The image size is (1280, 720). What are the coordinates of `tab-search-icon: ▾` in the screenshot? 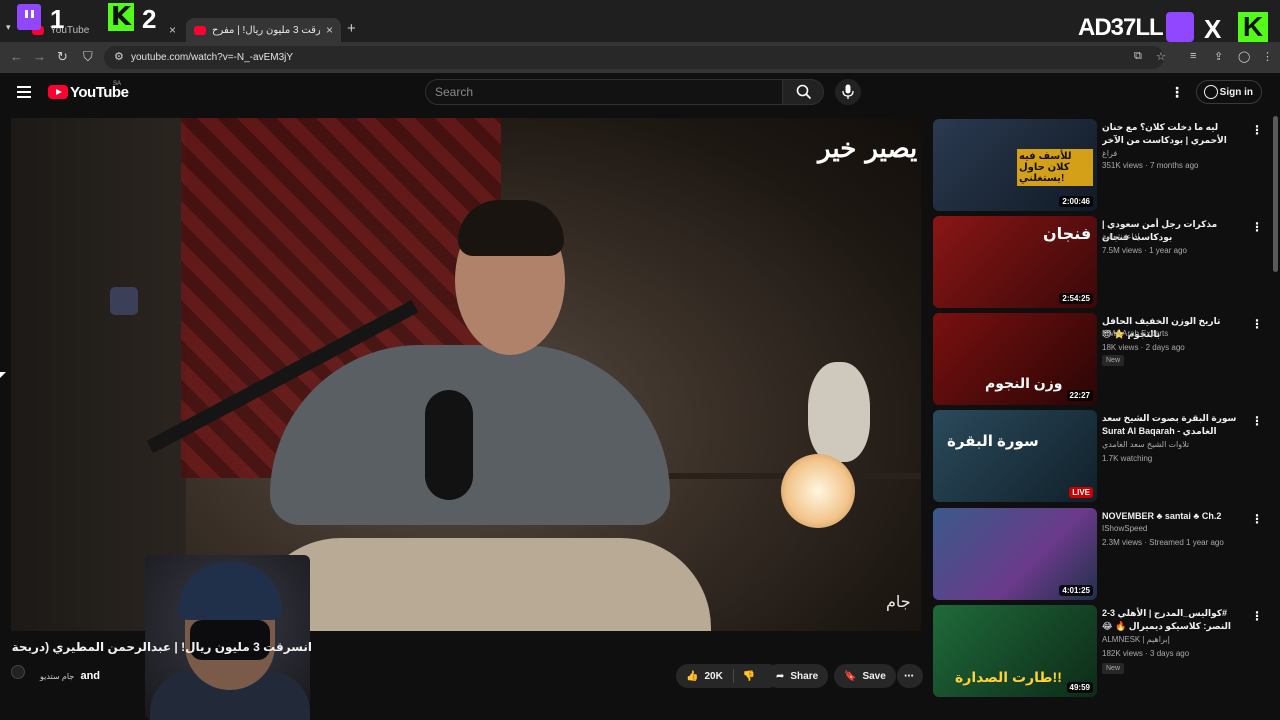 It's located at (8, 27).